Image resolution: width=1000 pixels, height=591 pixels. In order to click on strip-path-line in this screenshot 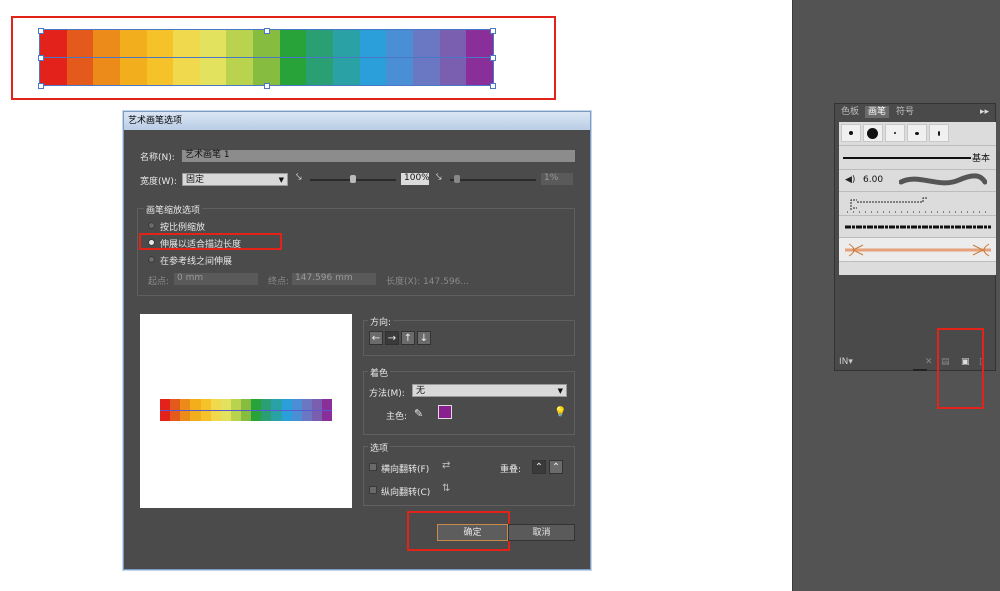, I will do `click(266, 57)`.